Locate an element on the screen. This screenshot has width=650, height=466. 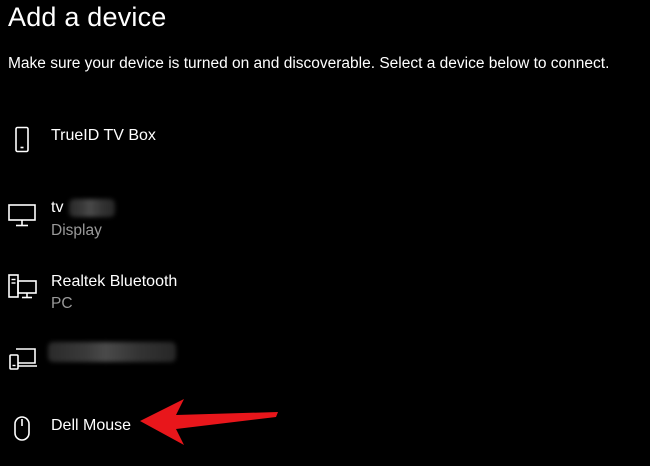
device-type-label: Display is located at coordinates (76, 230).